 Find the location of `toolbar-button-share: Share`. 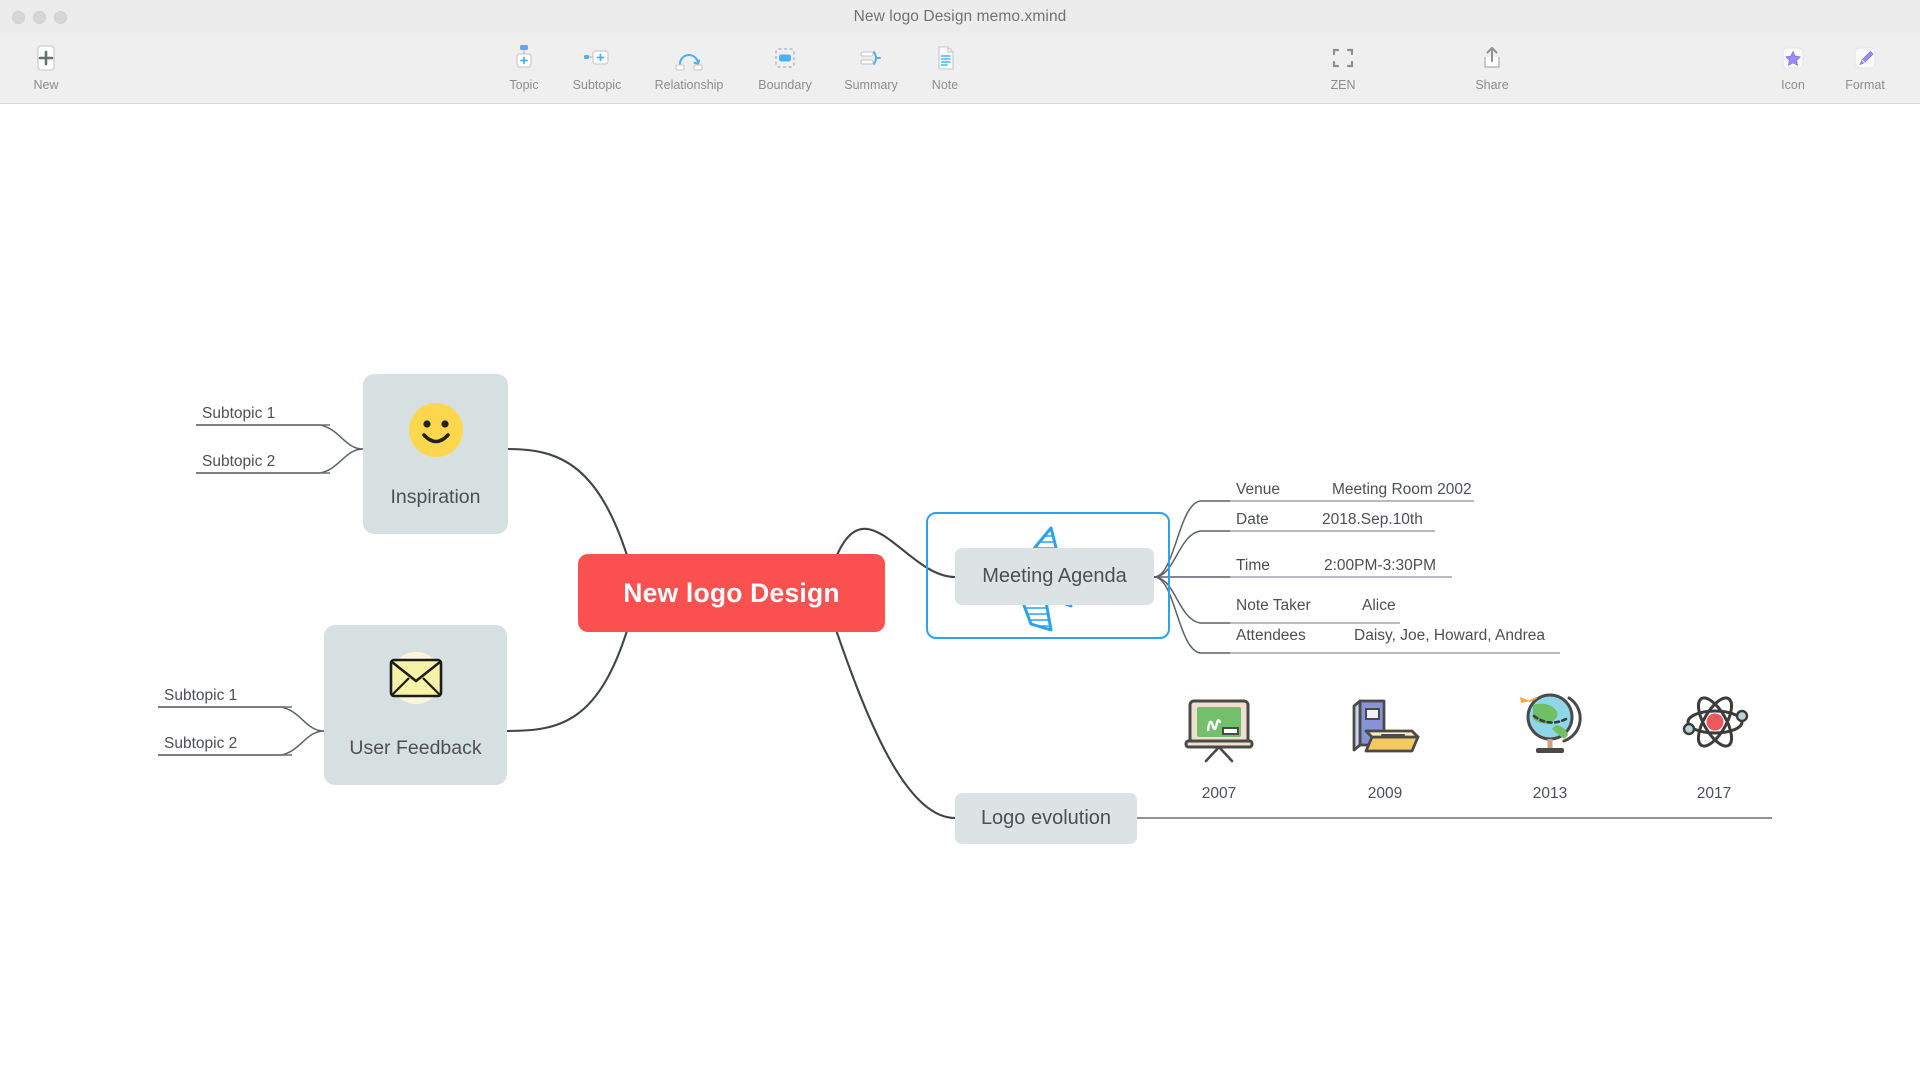

toolbar-button-share: Share is located at coordinates (1492, 70).